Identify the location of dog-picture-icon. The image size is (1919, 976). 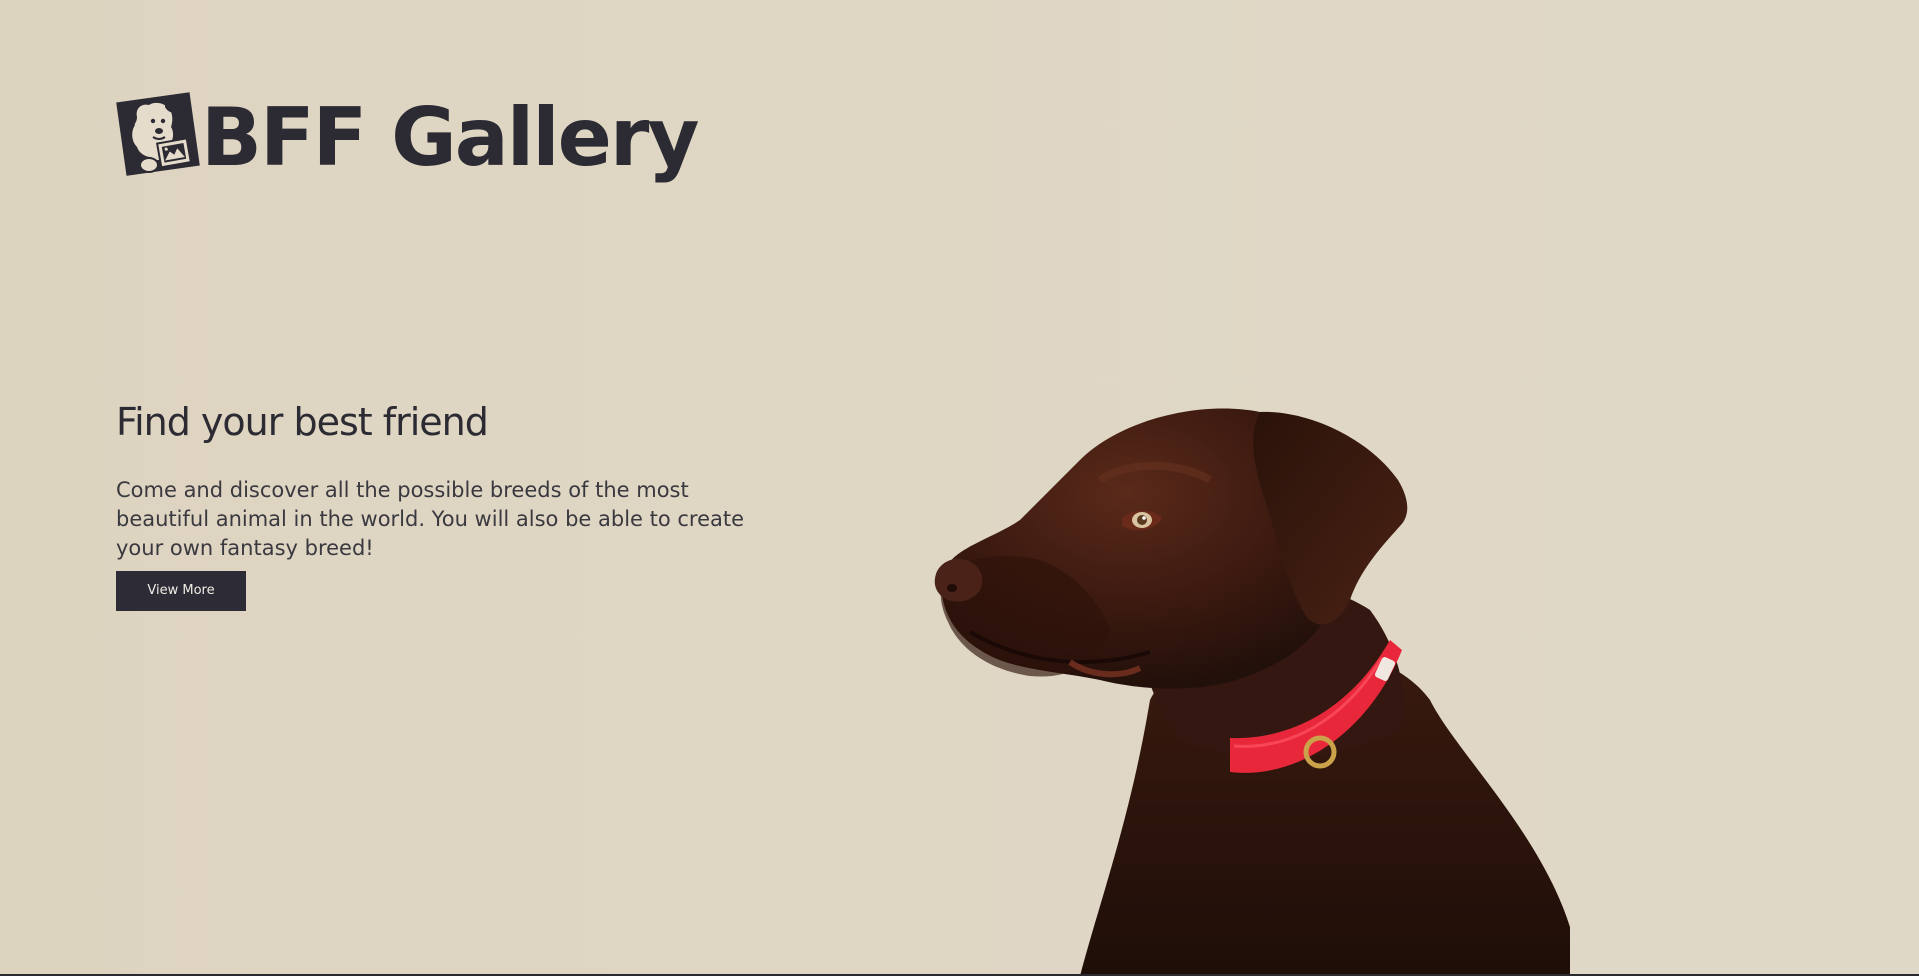
(158, 134).